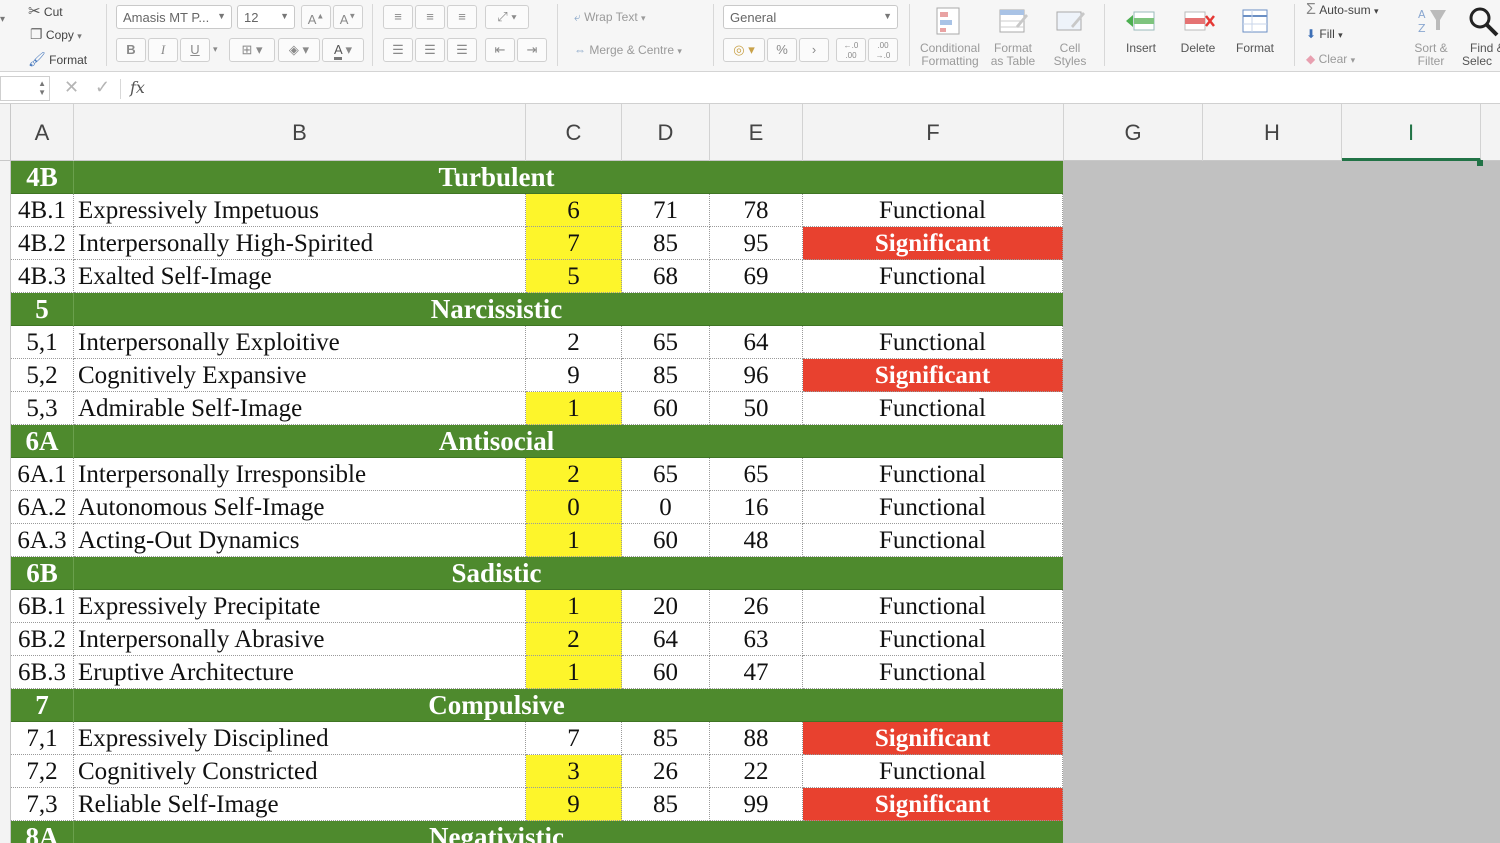  I want to click on score-d-cell: 60, so click(666, 408).